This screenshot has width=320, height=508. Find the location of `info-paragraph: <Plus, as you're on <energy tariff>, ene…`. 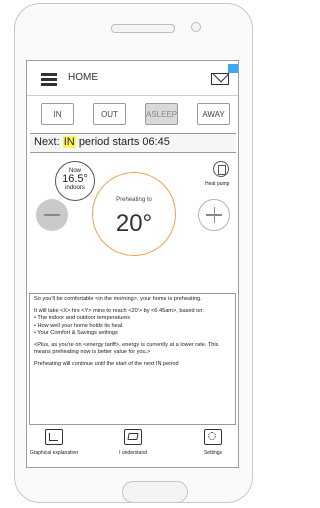

info-paragraph: <Plus, as you're on <energy tariff>, ene… is located at coordinates (126, 349).